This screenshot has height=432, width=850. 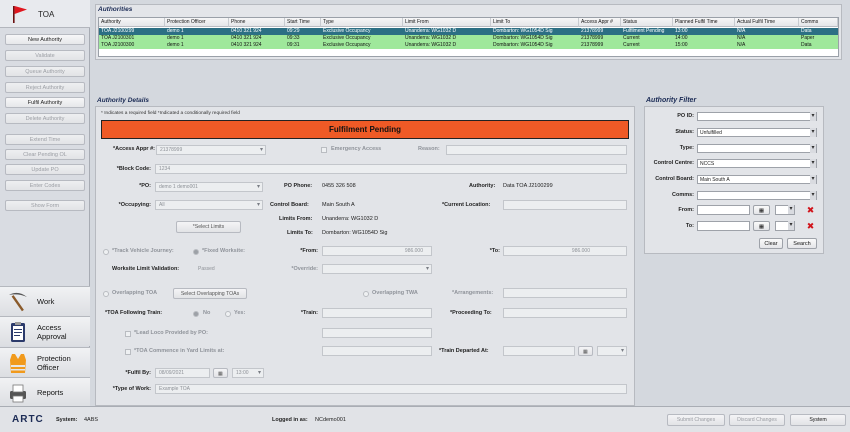 What do you see at coordinates (818, 420) in the screenshot?
I see `system-button: System` at bounding box center [818, 420].